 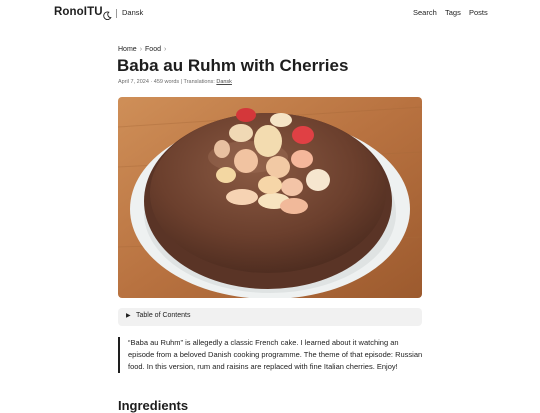 What do you see at coordinates (270, 317) in the screenshot?
I see `table-of-contents: ▶ Table of Contents` at bounding box center [270, 317].